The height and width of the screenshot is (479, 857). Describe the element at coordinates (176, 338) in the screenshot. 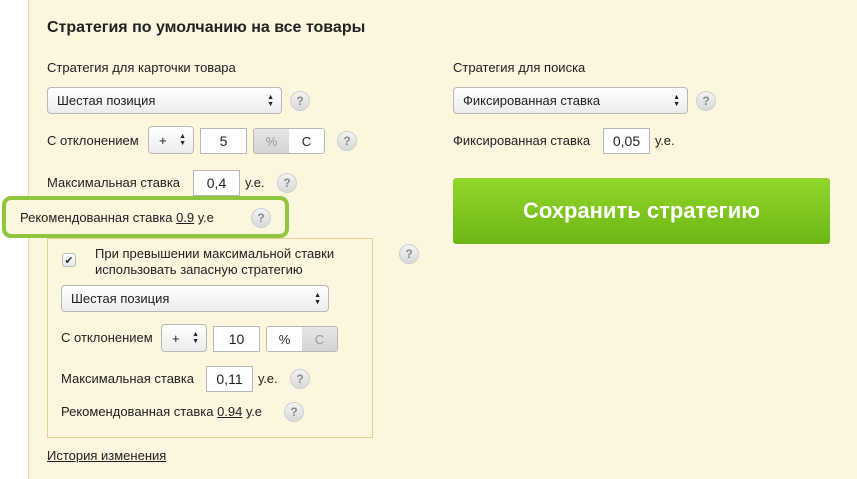

I see `fallback-sign-value: +` at that location.